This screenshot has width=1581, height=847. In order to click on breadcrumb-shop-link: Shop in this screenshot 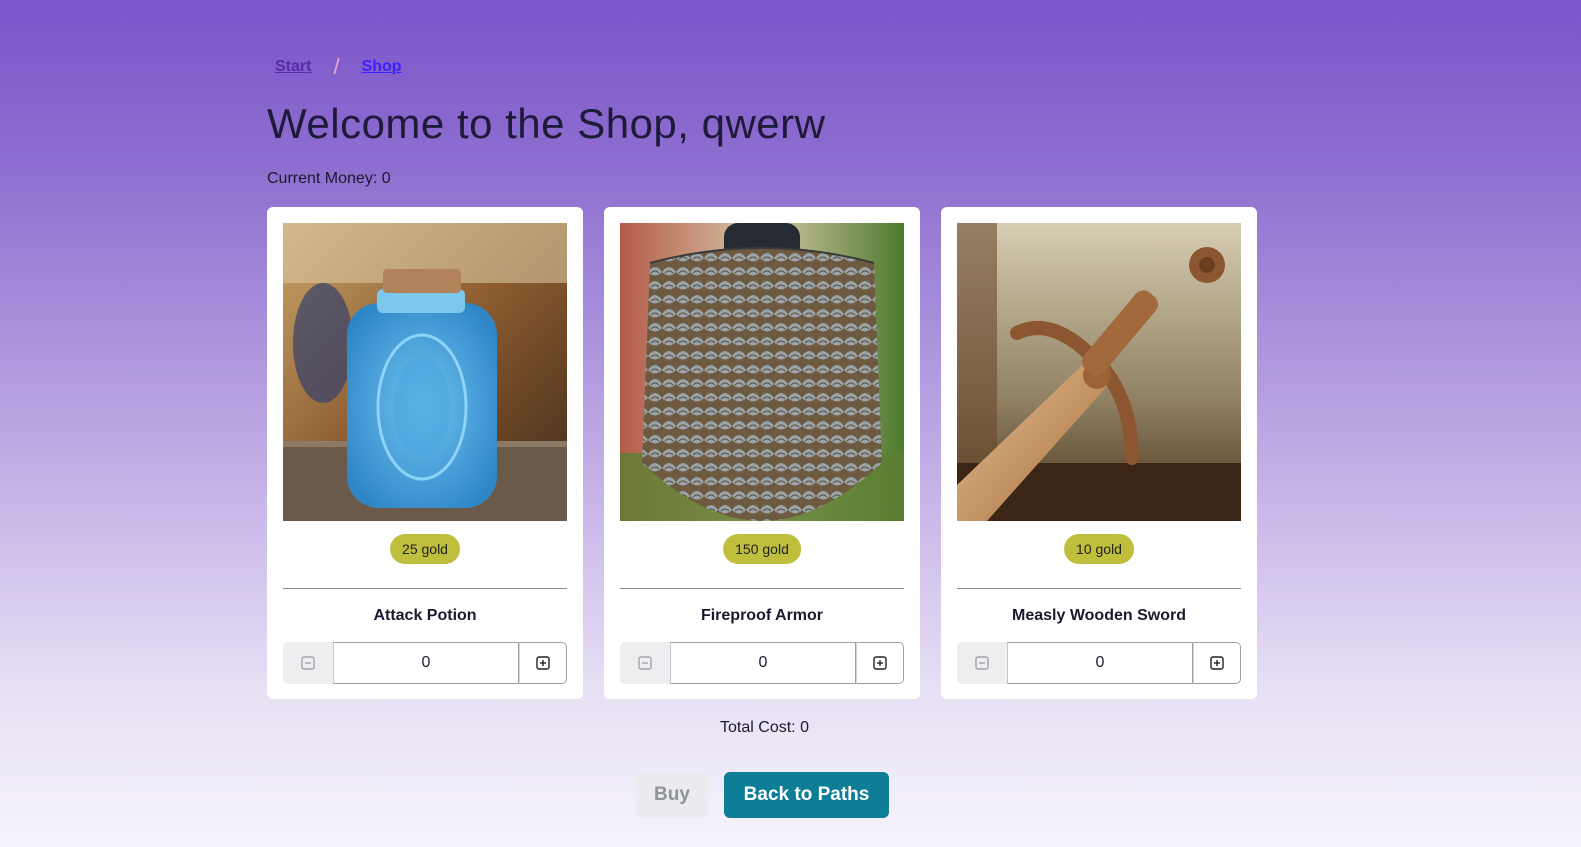, I will do `click(382, 67)`.